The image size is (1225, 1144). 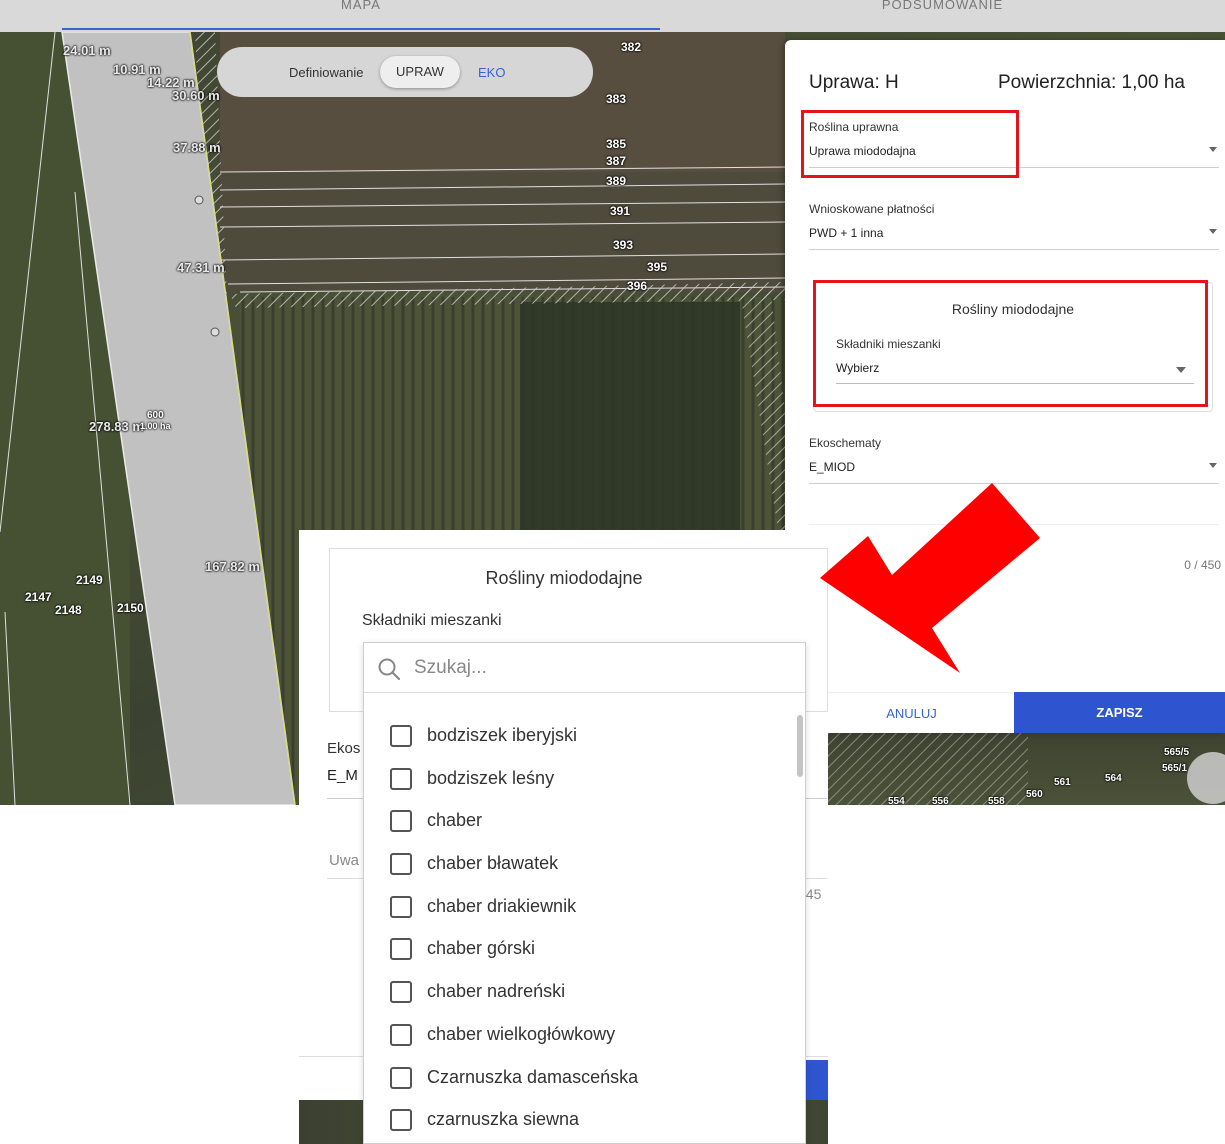 What do you see at coordinates (604, 668) in the screenshot?
I see `search-input` at bounding box center [604, 668].